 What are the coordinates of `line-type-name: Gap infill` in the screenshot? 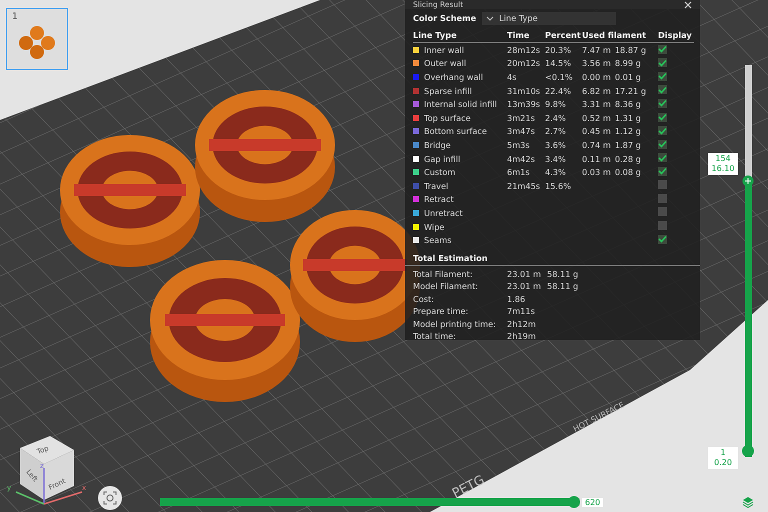 It's located at (442, 159).